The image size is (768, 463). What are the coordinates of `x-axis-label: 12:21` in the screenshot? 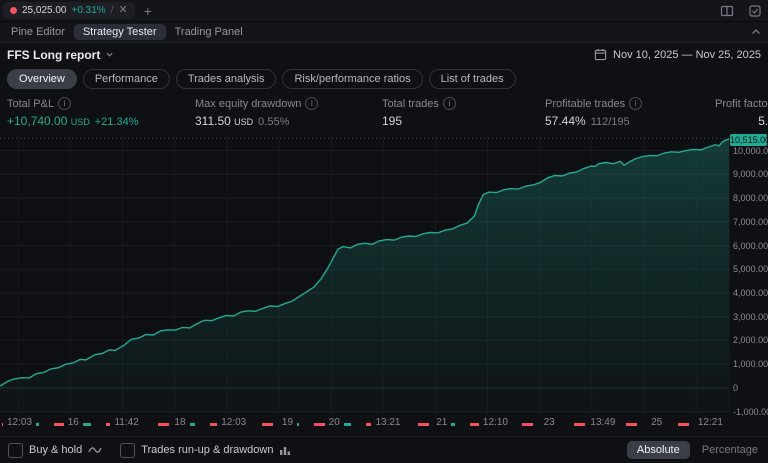 It's located at (710, 422).